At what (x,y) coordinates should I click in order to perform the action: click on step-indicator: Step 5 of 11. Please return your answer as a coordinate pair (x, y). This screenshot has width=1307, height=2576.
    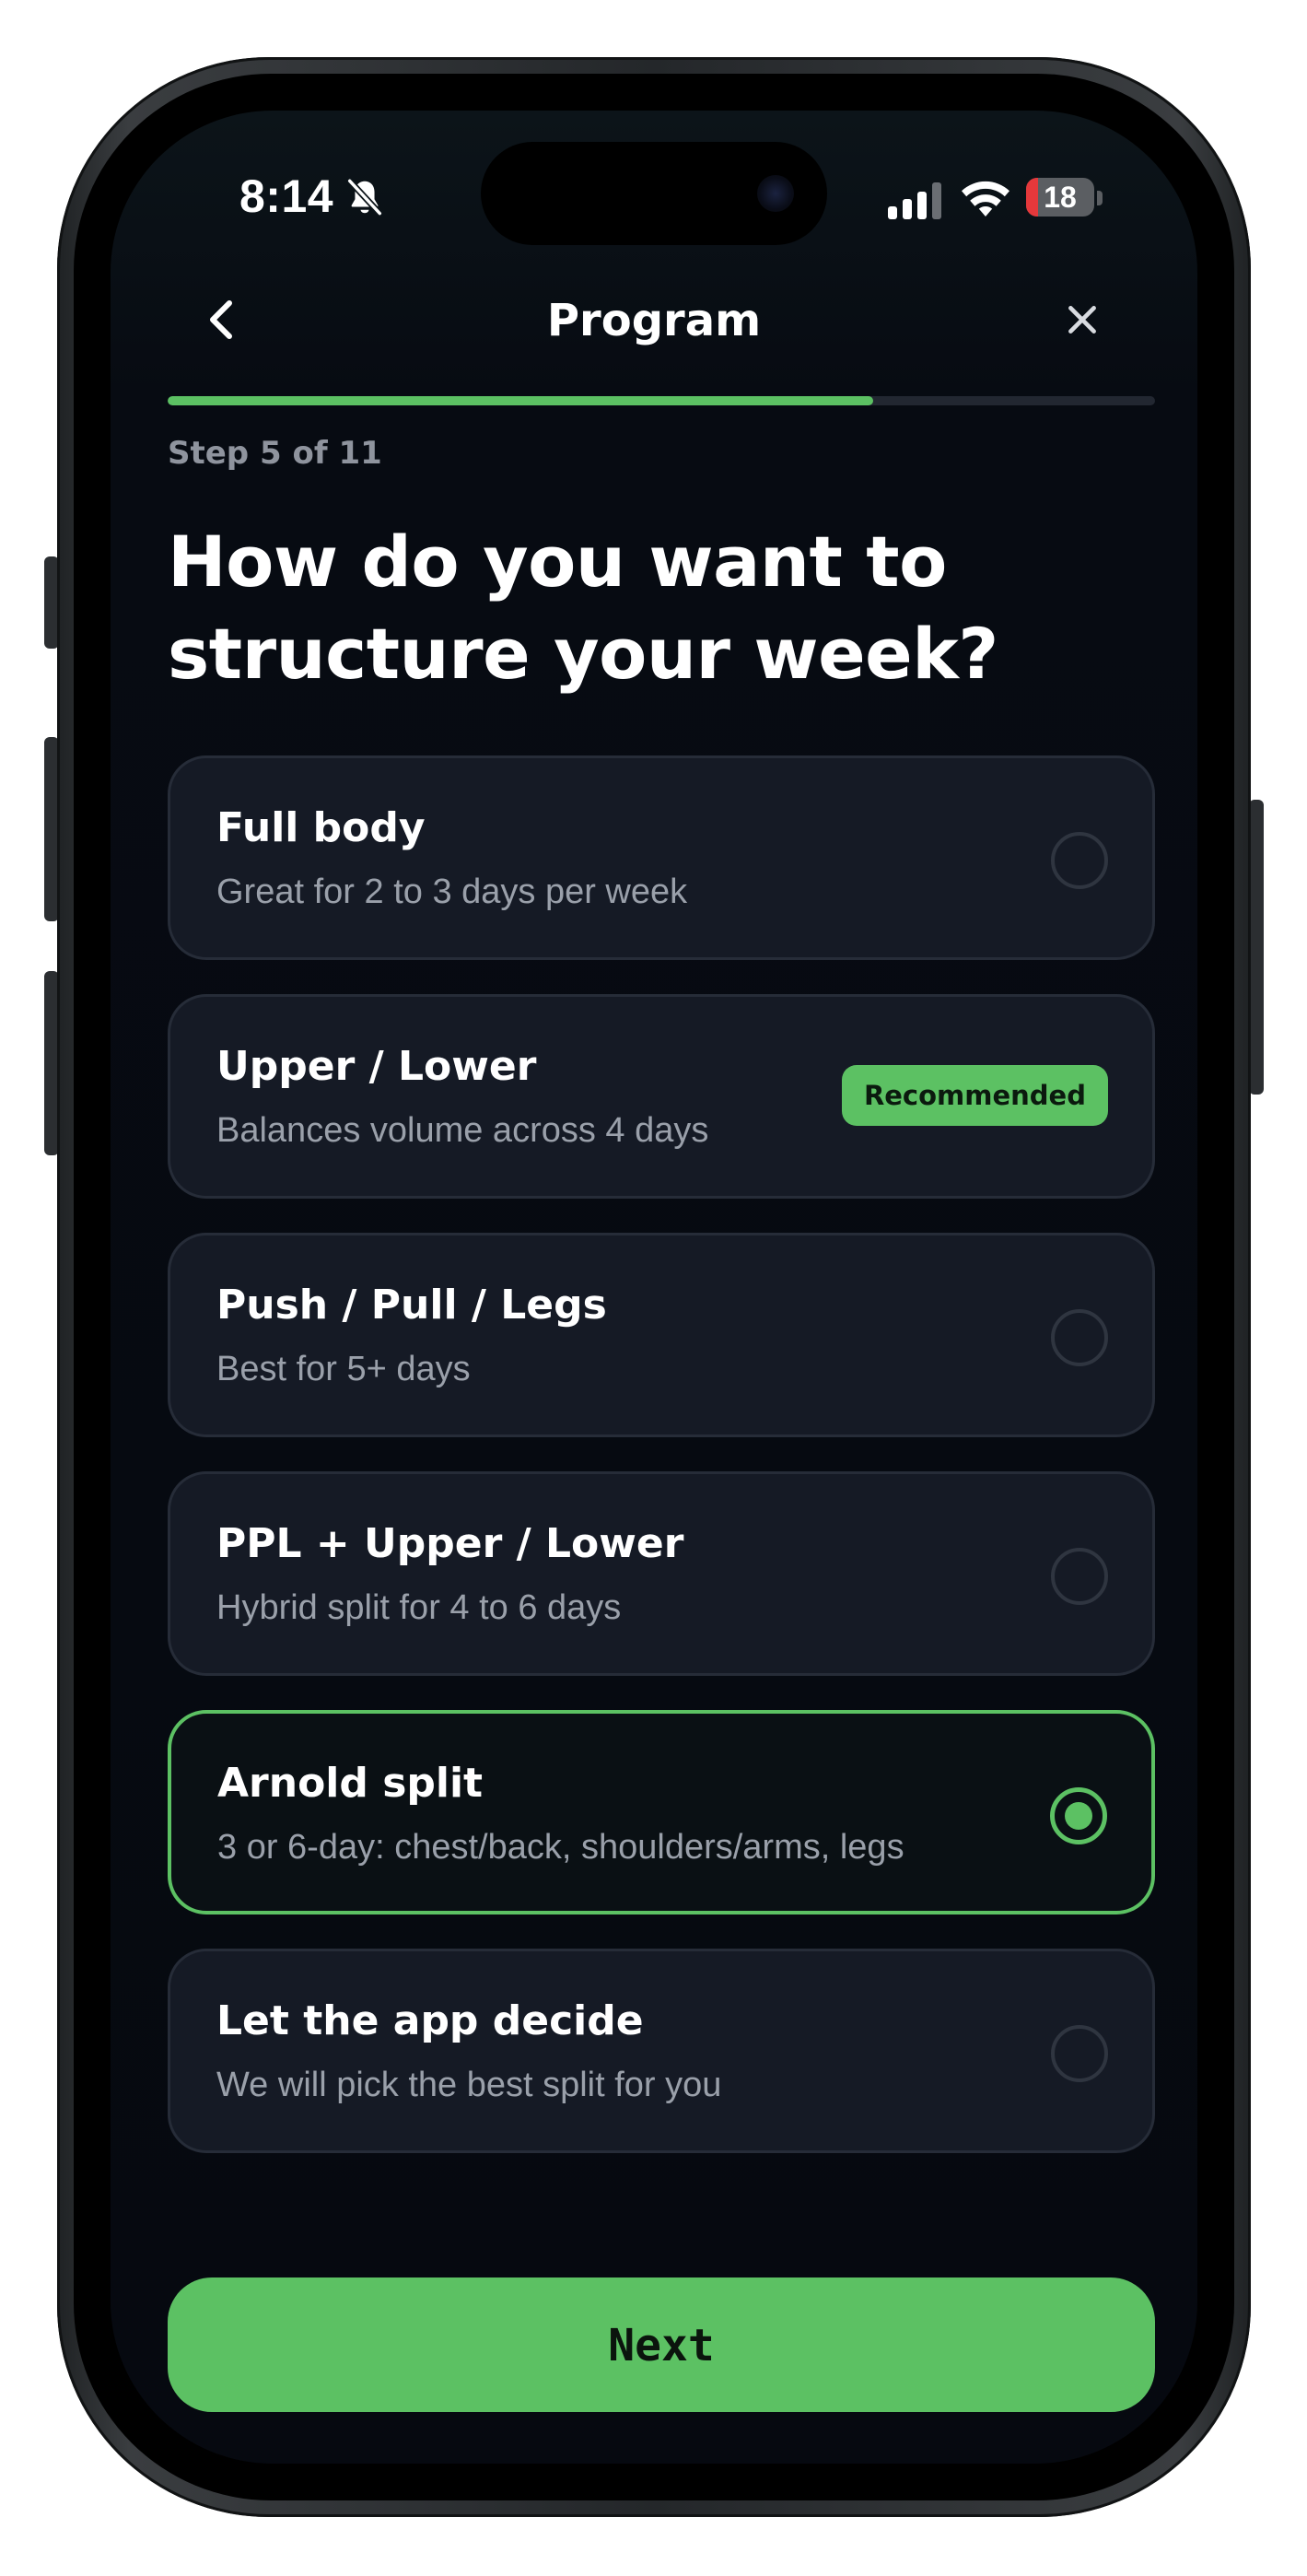
    Looking at the image, I should click on (275, 453).